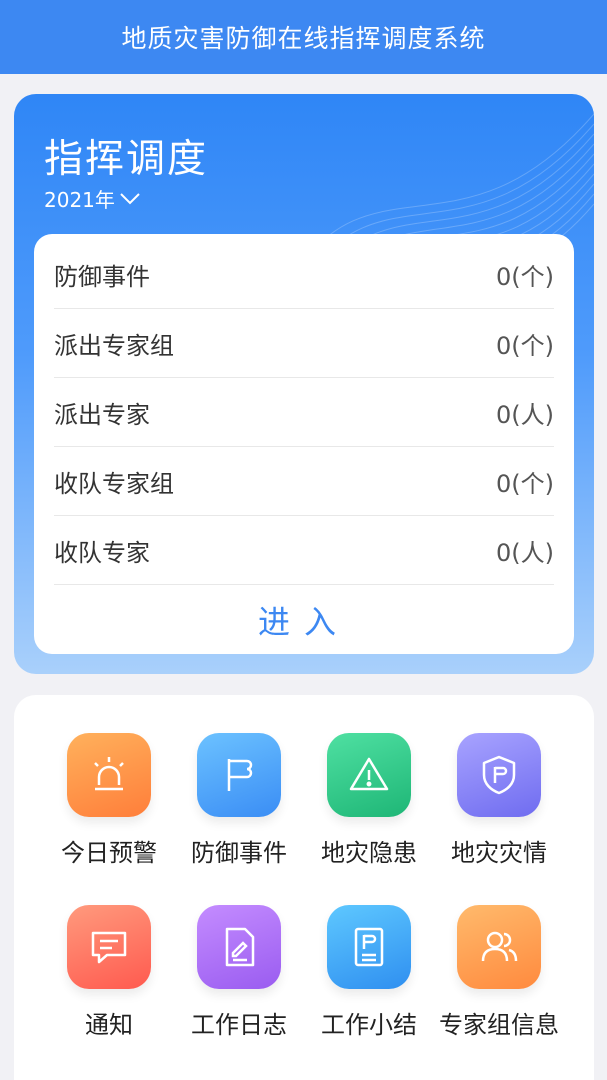 This screenshot has width=607, height=1080. I want to click on warning-triangle-icon, so click(369, 774).